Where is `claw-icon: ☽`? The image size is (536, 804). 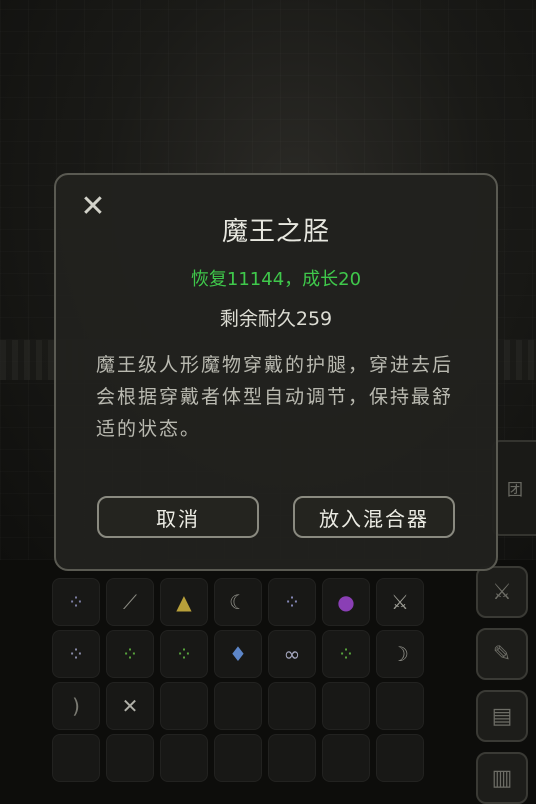 claw-icon: ☽ is located at coordinates (400, 654).